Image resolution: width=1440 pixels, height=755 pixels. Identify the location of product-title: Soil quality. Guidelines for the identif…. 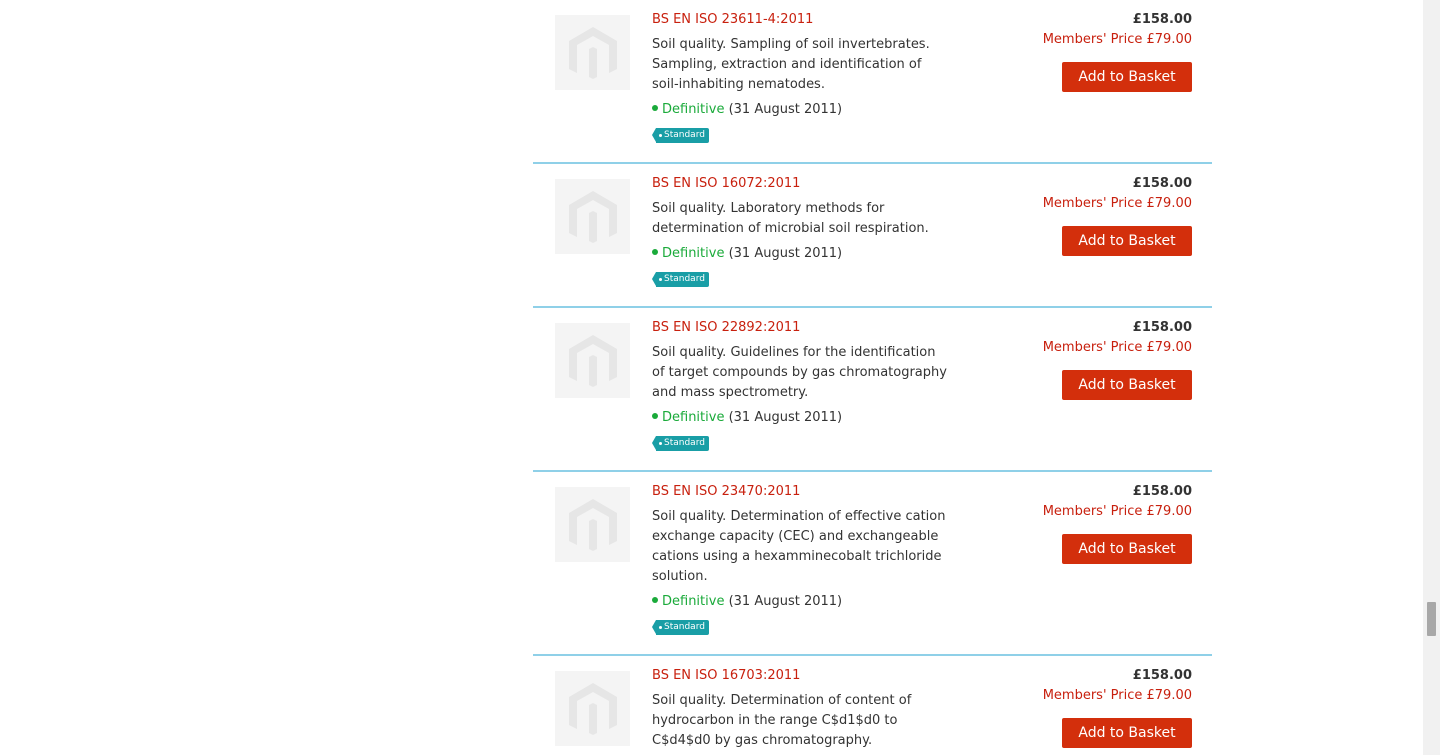
(799, 372).